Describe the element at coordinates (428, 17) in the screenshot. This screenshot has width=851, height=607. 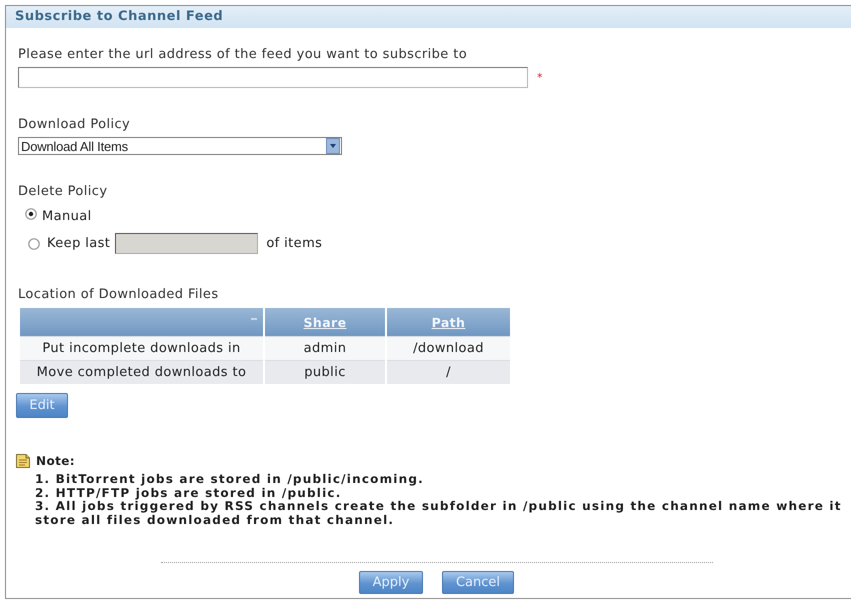
I see `panel-title: Subscribe to Channel Feed` at that location.